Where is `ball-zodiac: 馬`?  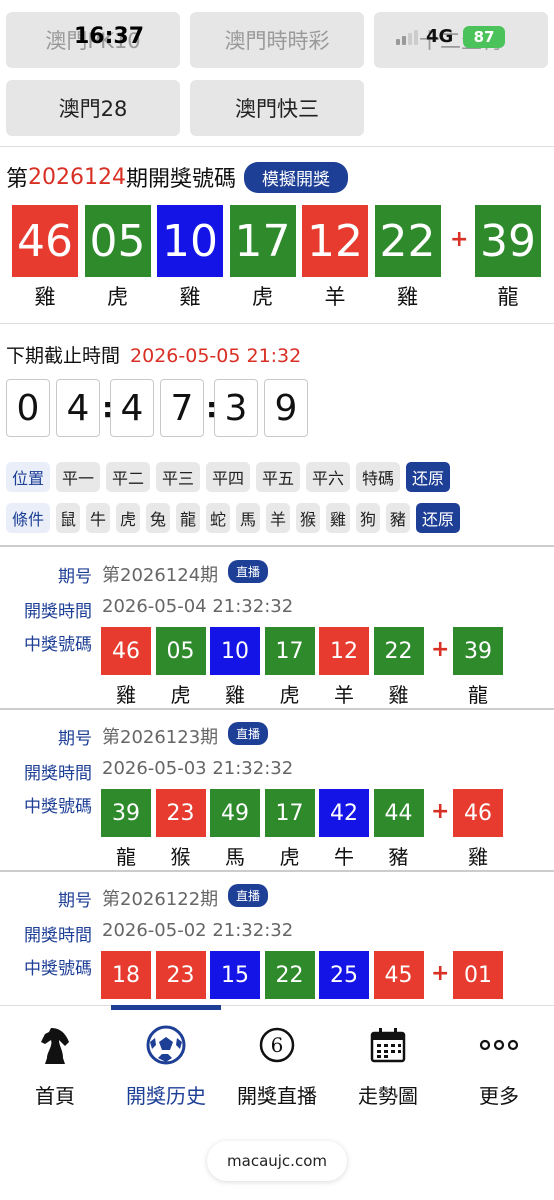 ball-zodiac: 馬 is located at coordinates (235, 857).